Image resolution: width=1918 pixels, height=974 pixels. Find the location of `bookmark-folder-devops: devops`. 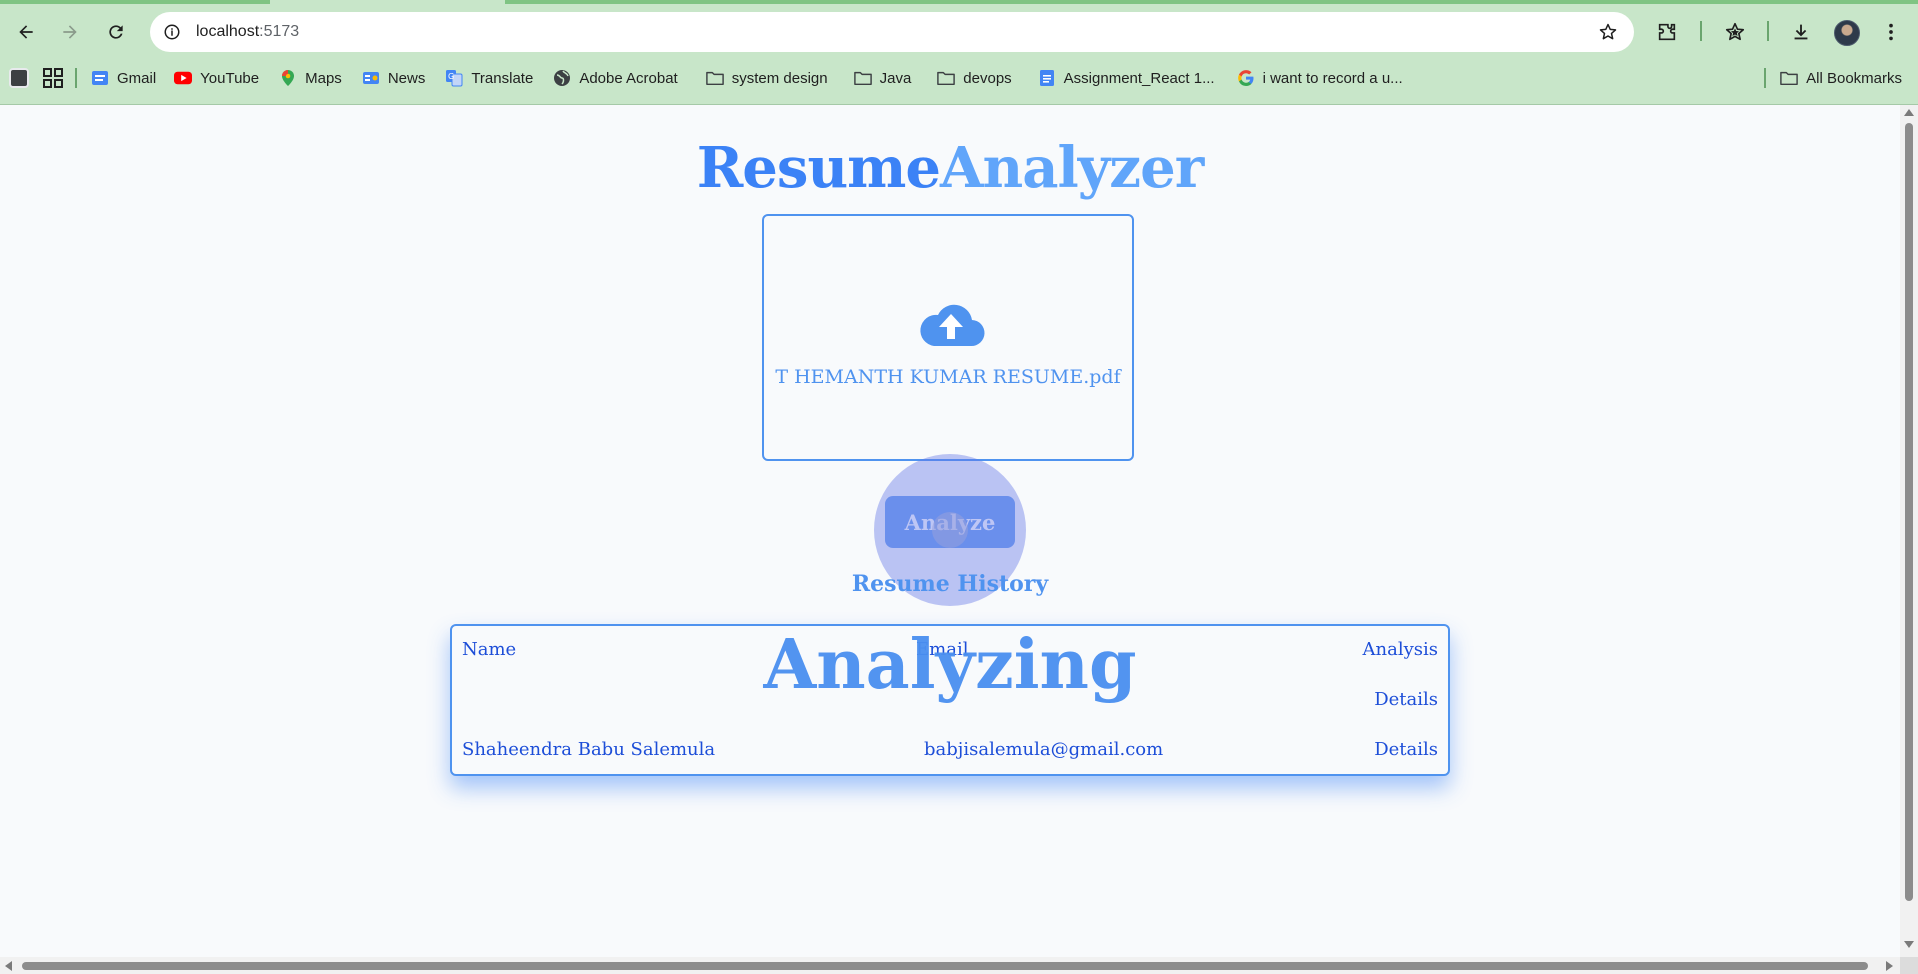

bookmark-folder-devops: devops is located at coordinates (974, 78).